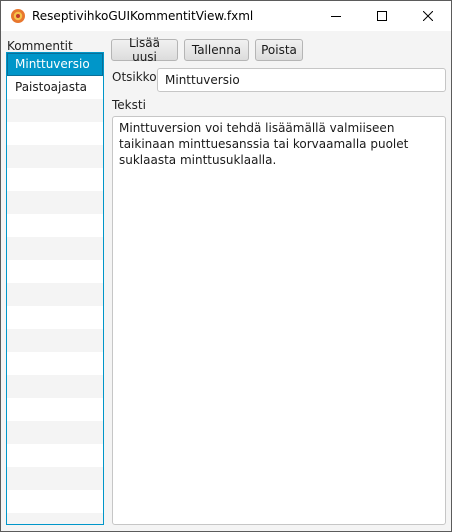 The width and height of the screenshot is (452, 532). I want to click on add-new-button: Lisää uusi, so click(144, 50).